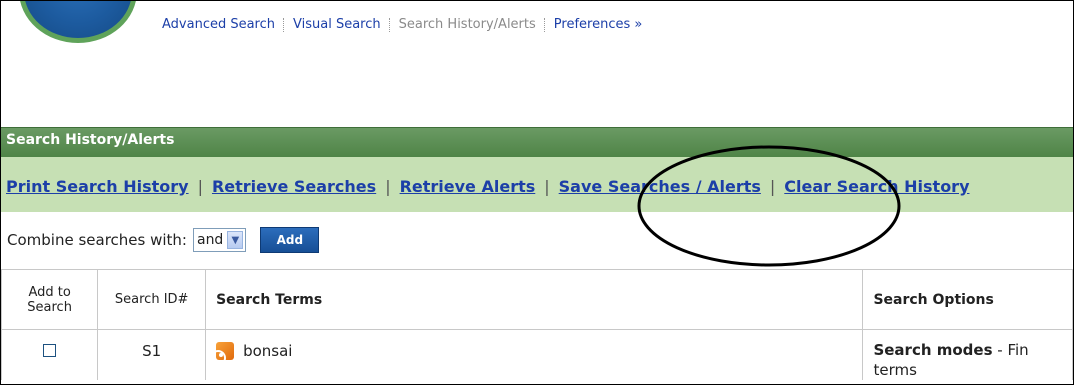  What do you see at coordinates (152, 354) in the screenshot?
I see `row-search-id: S1` at bounding box center [152, 354].